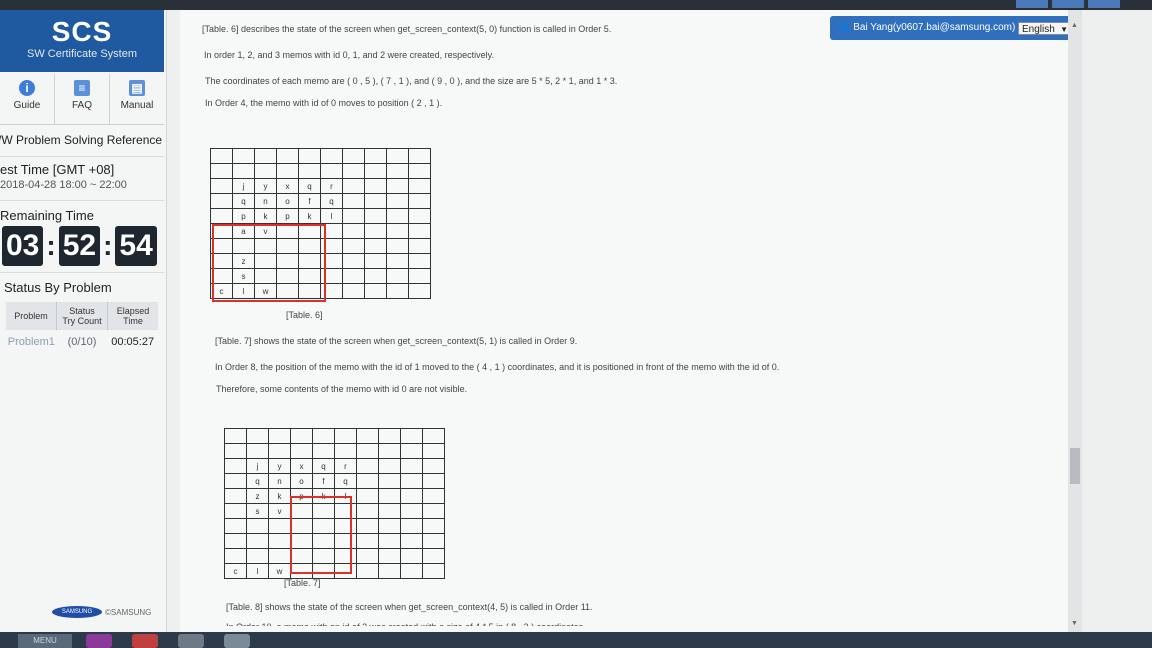  Describe the element at coordinates (27, 99) in the screenshot. I see `nav-guide: i Guide` at that location.